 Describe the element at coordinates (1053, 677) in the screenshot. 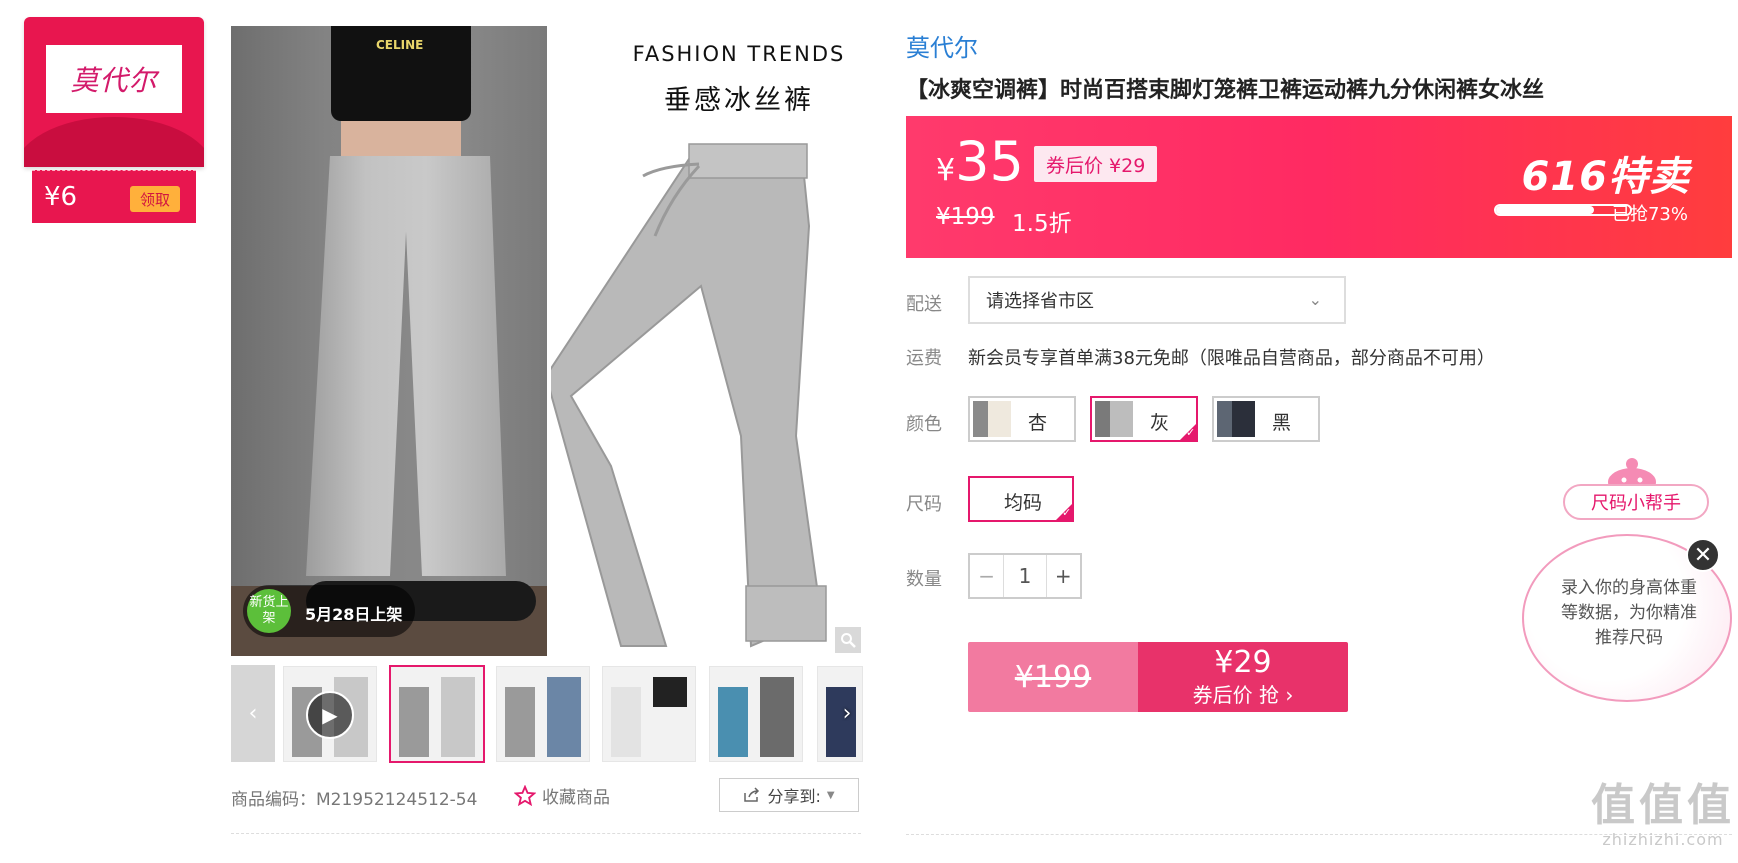

I see `buy-original-price: ¥199` at that location.